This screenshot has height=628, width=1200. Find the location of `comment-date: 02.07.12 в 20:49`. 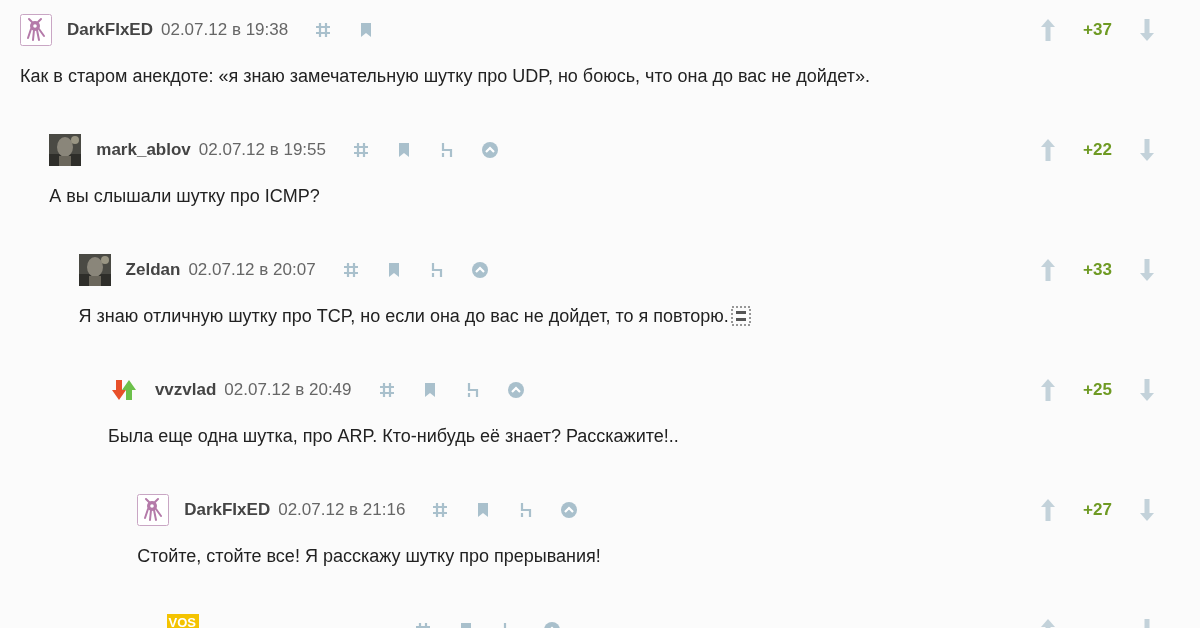

comment-date: 02.07.12 в 20:49 is located at coordinates (288, 390).